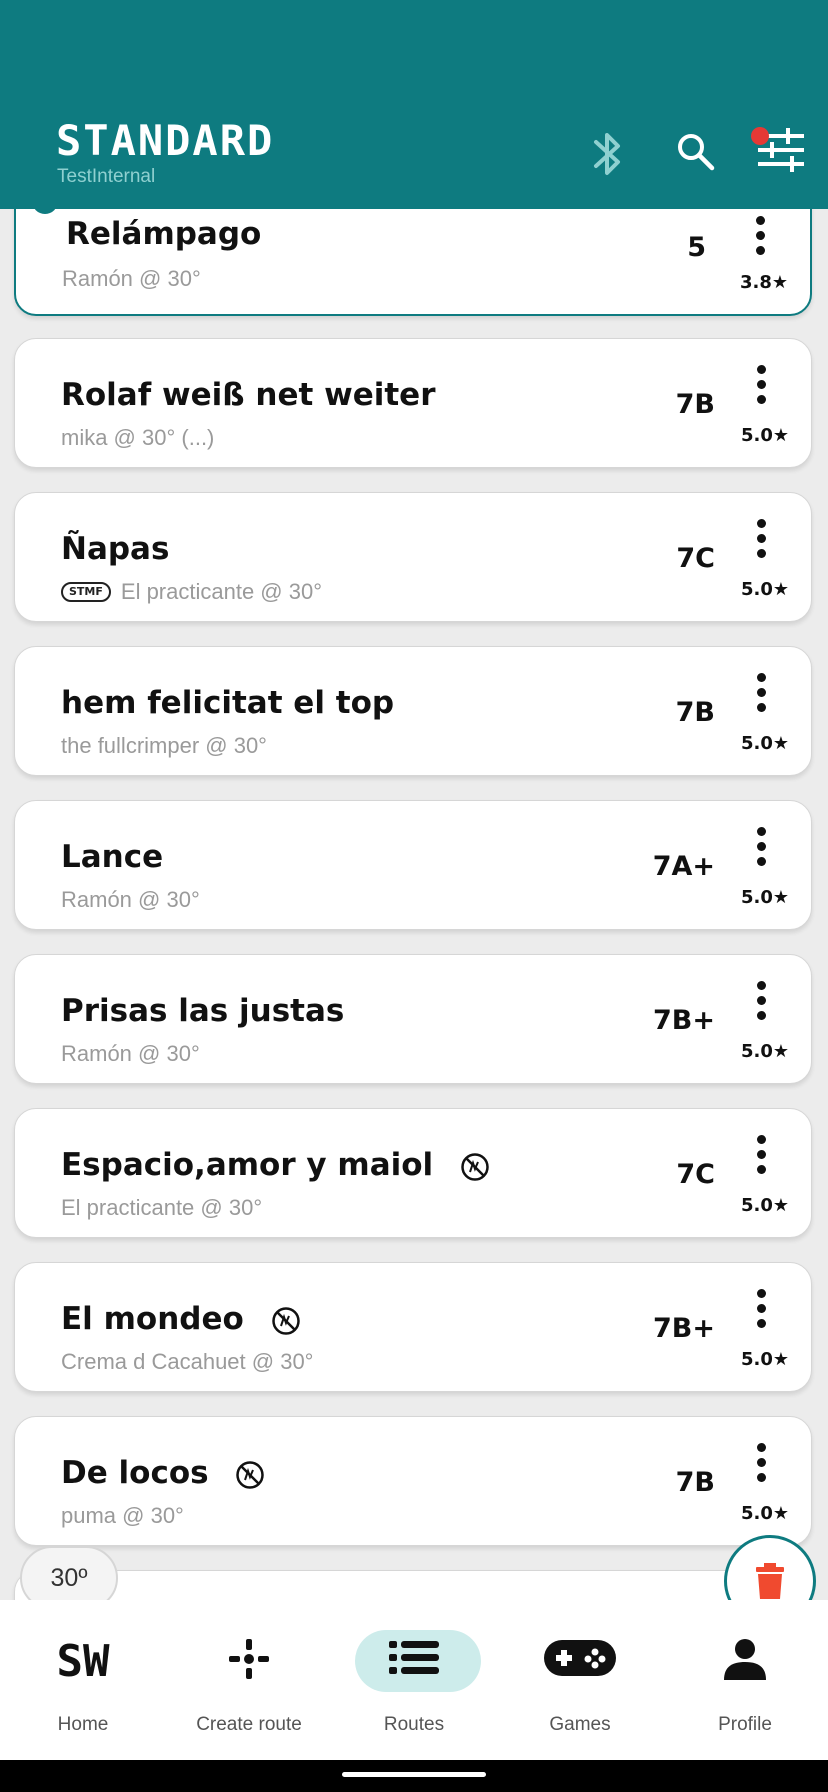 The image size is (828, 1792). I want to click on home-indicator, so click(414, 1774).